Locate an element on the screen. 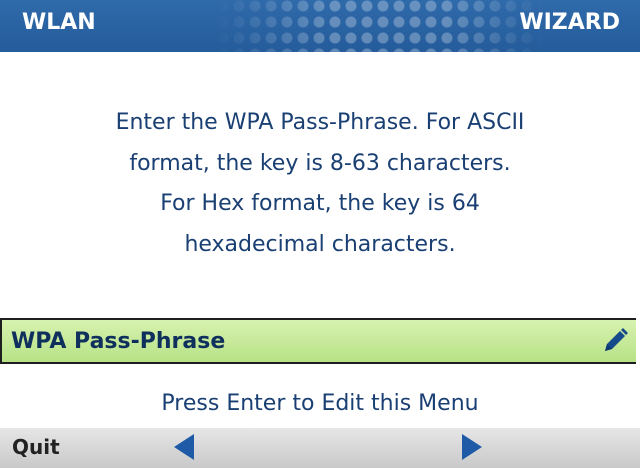 The width and height of the screenshot is (640, 468). softkey-bar: Quit is located at coordinates (320, 448).